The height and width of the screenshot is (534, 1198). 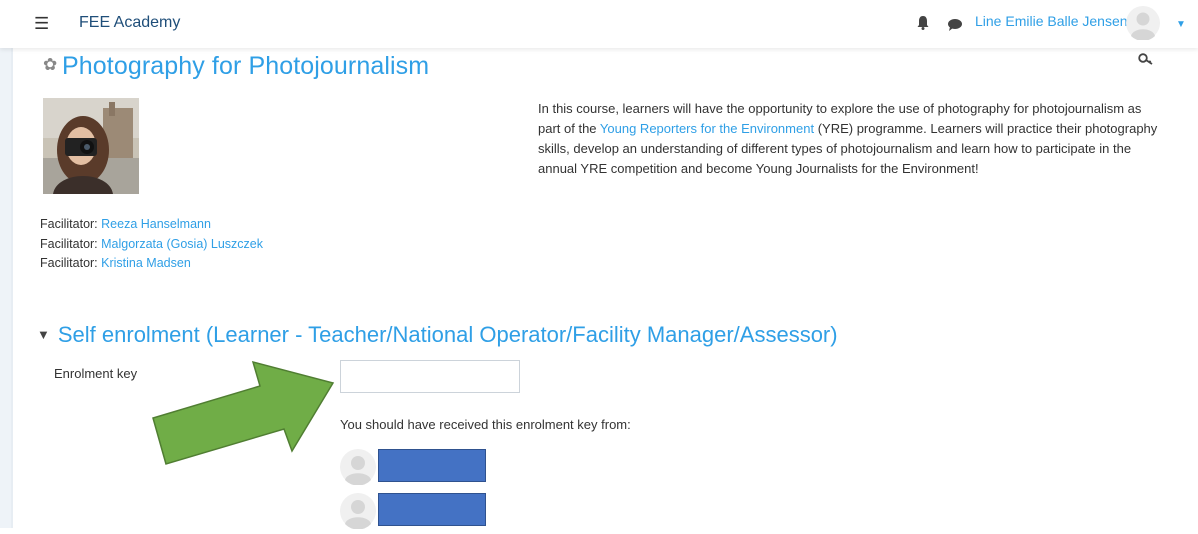 I want to click on enrolment-key-label: Enrolment key, so click(x=96, y=373).